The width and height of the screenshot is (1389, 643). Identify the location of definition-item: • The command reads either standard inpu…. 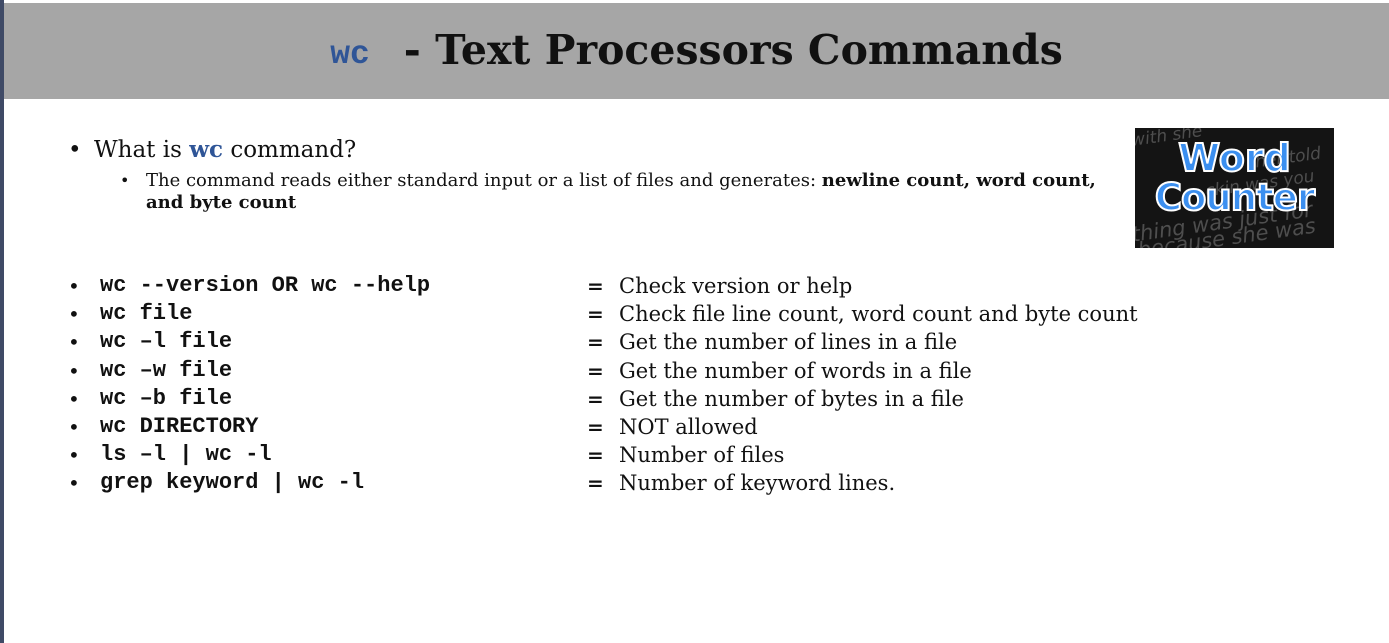
(613, 192).